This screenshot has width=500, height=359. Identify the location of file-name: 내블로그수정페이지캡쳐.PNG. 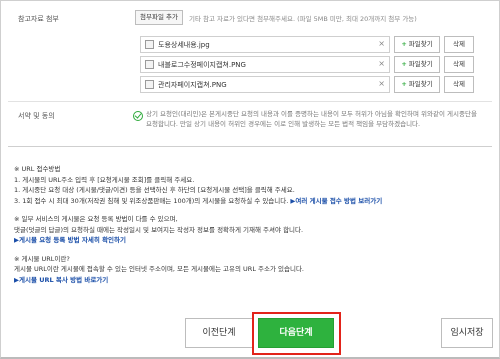
(202, 65).